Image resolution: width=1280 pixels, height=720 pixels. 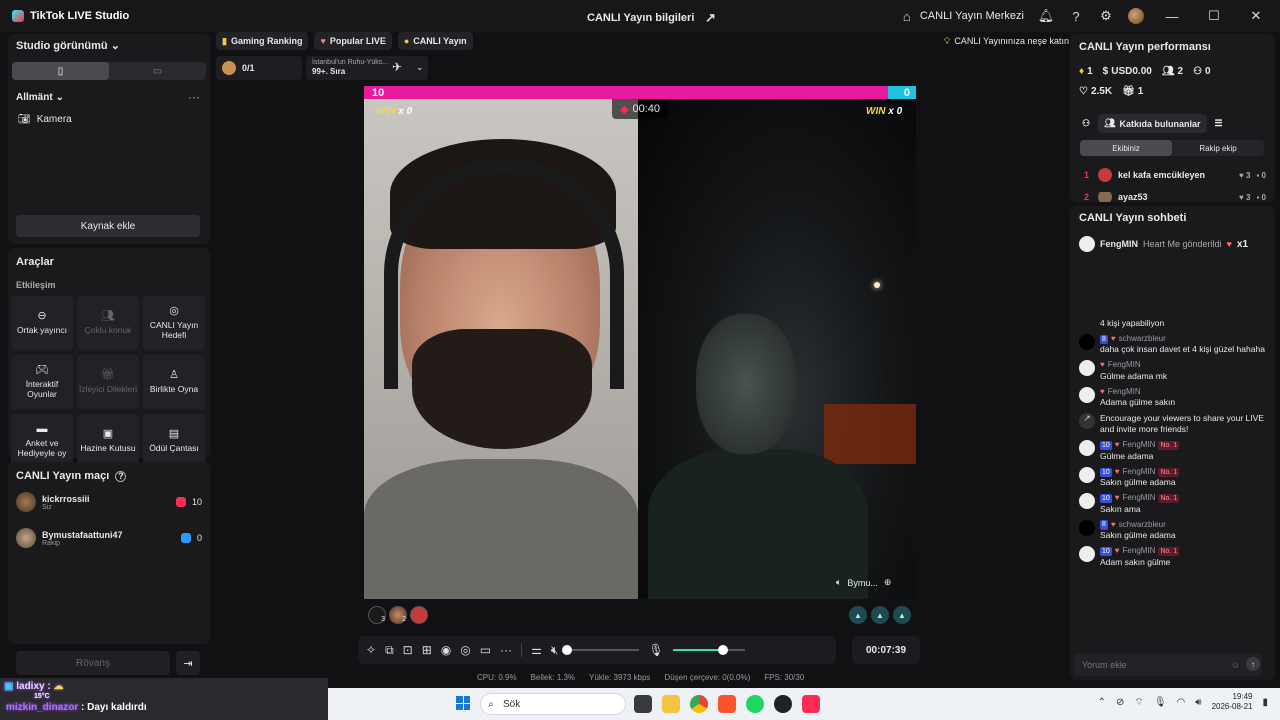 I want to click on opponent-audio: 🔈︎ Bymu... ⊕, so click(x=863, y=582).